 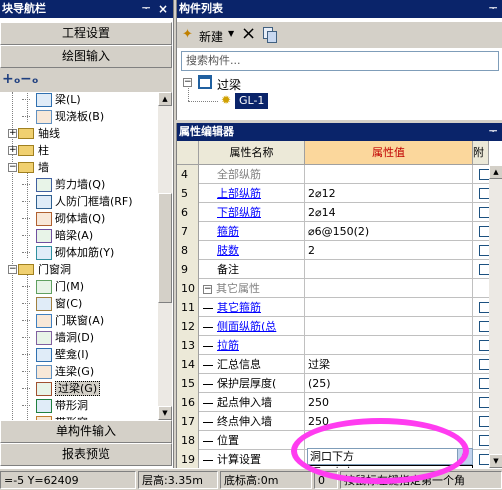 What do you see at coordinates (34, 133) in the screenshot?
I see `tree-item: + 轴线` at bounding box center [34, 133].